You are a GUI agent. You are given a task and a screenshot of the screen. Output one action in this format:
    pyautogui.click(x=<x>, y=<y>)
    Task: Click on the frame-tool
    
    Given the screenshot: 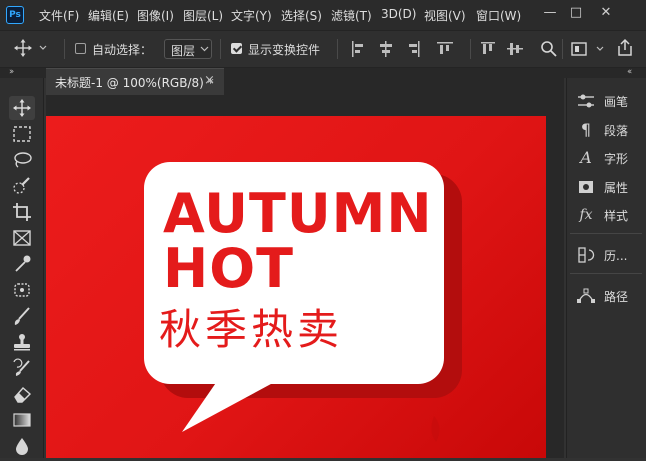 What is the action you would take?
    pyautogui.click(x=22, y=238)
    